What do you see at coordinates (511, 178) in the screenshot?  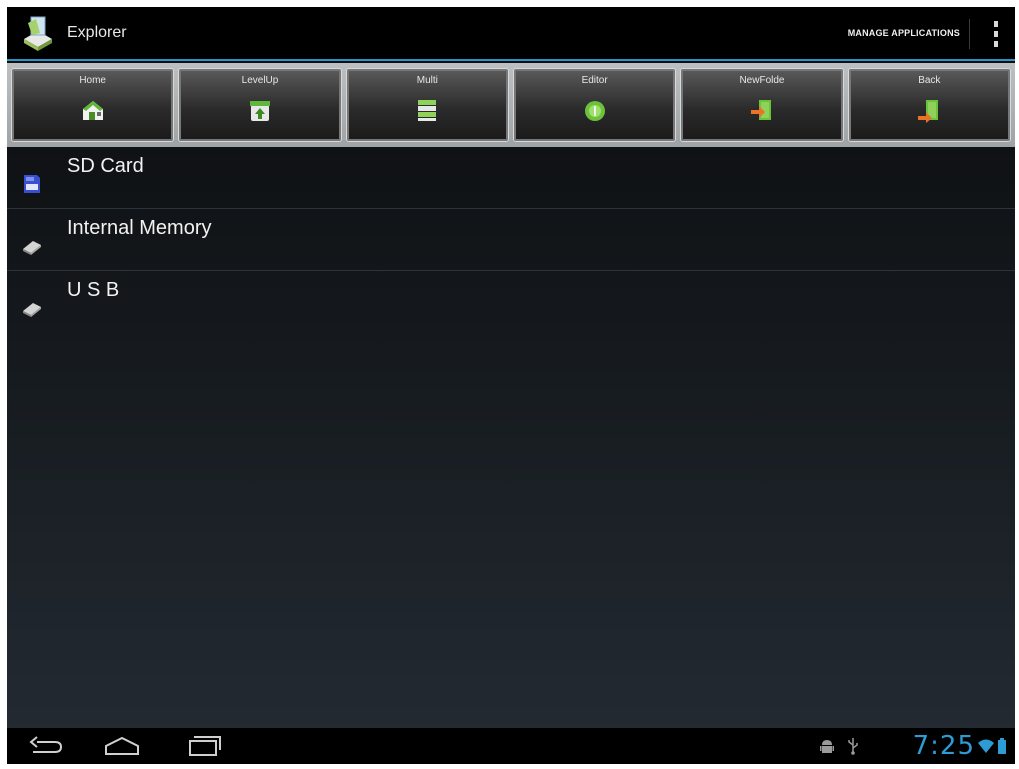 I see `list-item-sd-card: SD Card` at bounding box center [511, 178].